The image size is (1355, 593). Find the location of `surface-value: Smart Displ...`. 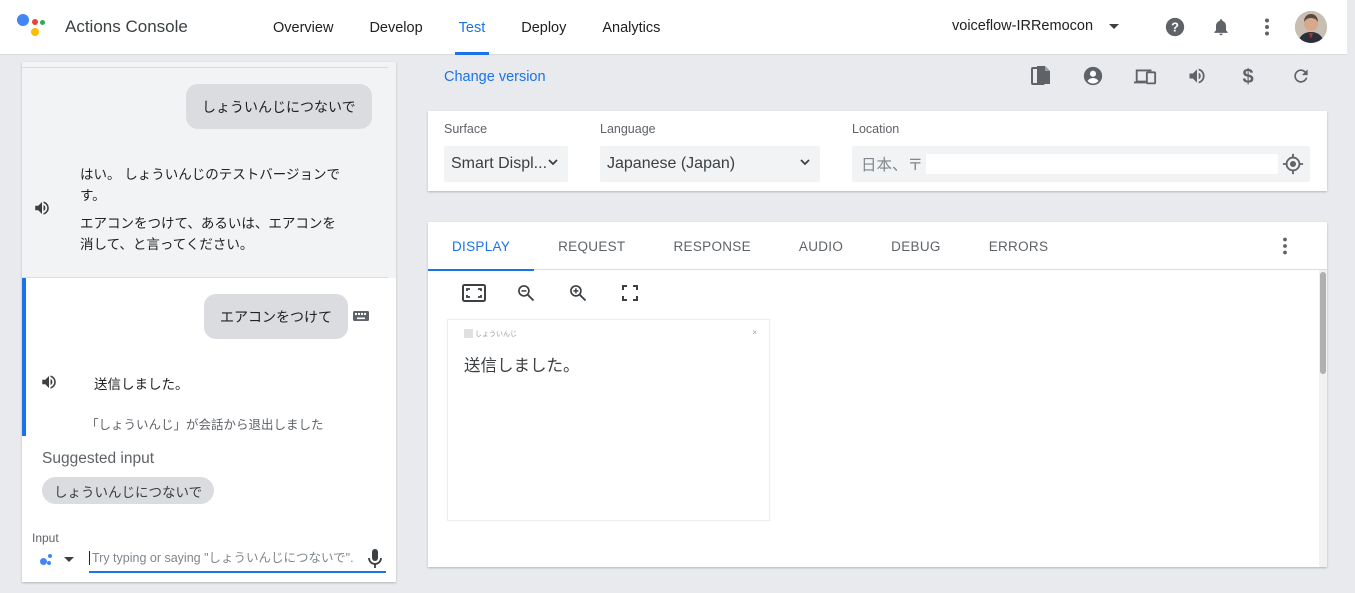

surface-value: Smart Displ... is located at coordinates (499, 163).